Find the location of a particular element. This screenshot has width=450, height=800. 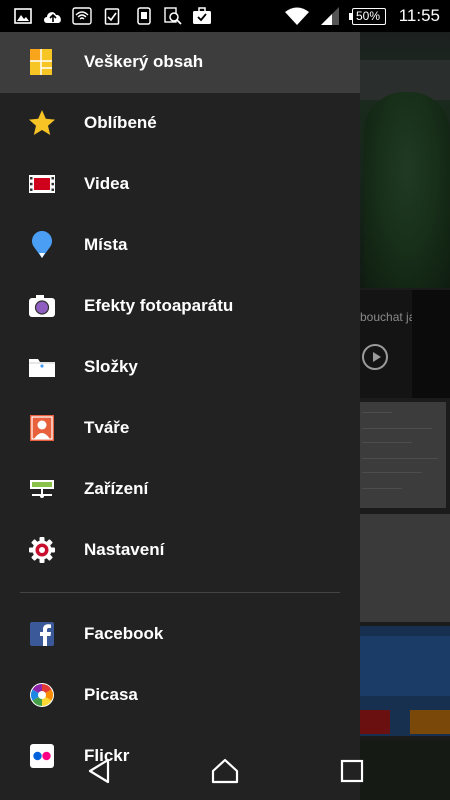

facebook-icon is located at coordinates (42, 634).